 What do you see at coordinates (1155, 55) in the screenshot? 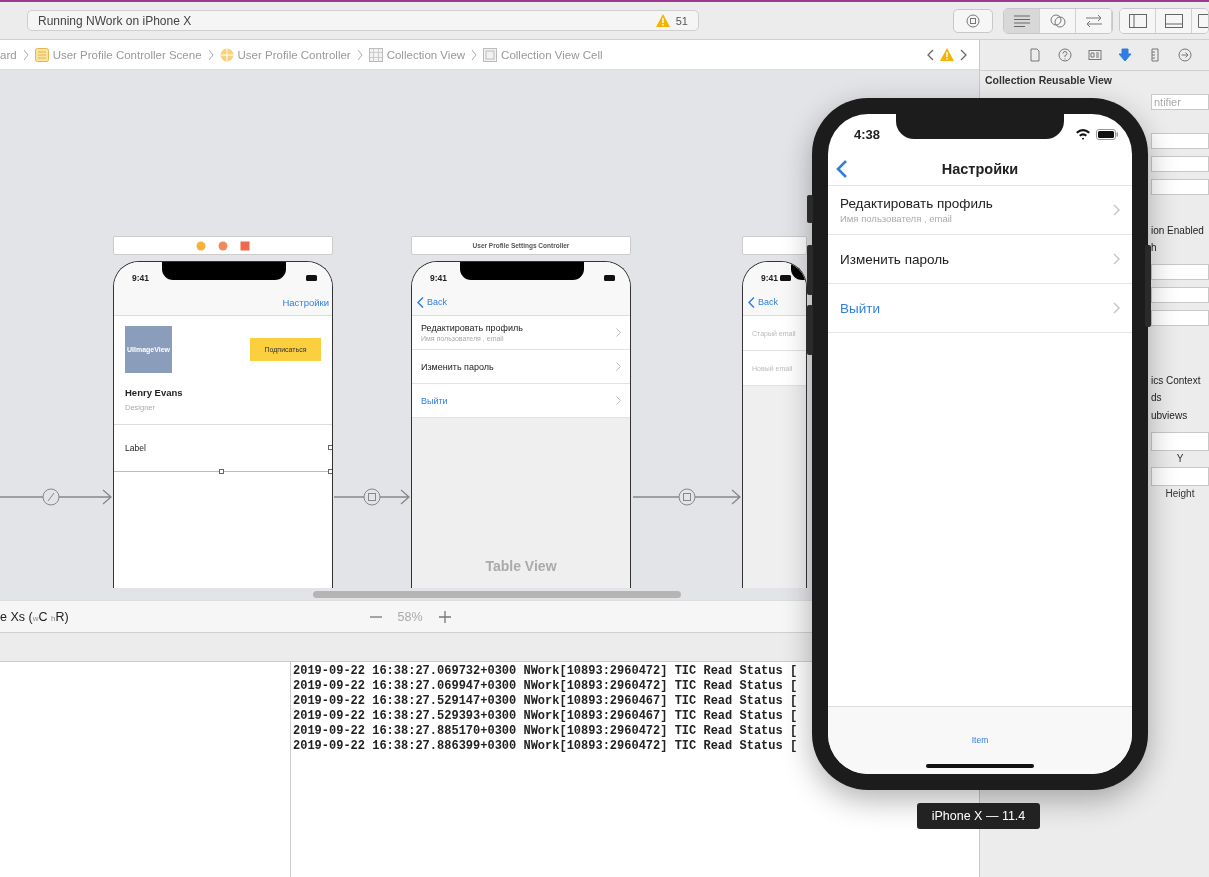
I see `ruler-icon` at bounding box center [1155, 55].